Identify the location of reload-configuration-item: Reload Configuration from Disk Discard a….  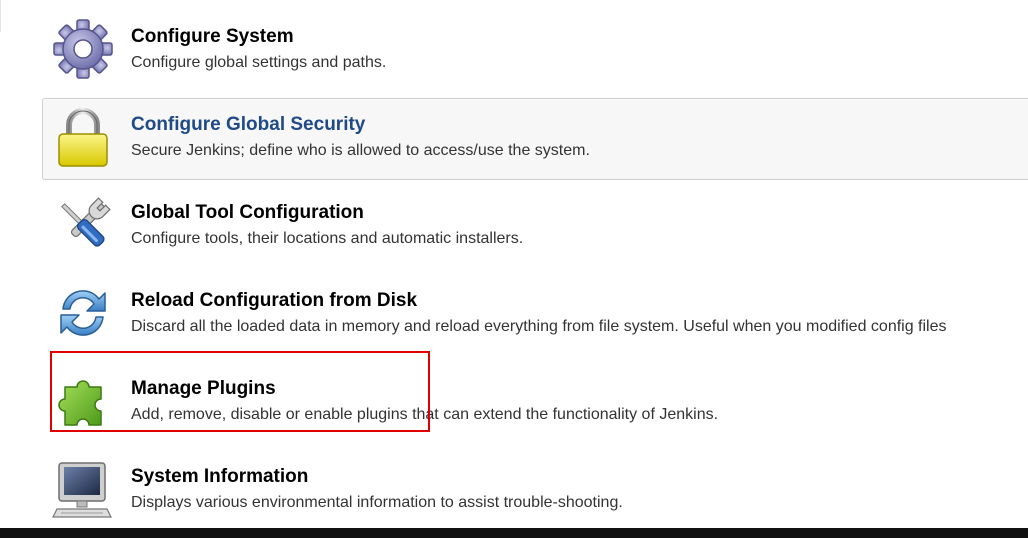
(535, 315).